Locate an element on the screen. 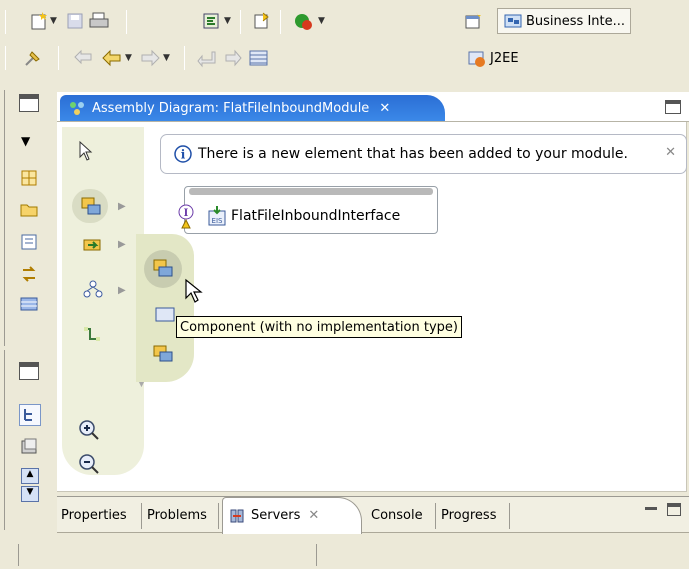  import-category-icon is located at coordinates (93, 247).